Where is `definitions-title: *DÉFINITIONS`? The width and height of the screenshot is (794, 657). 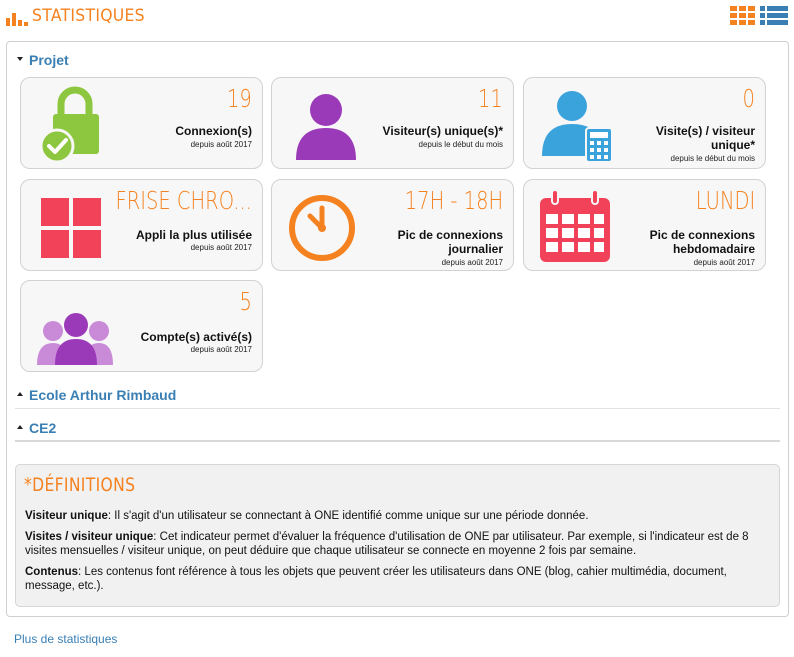
definitions-title: *DÉFINITIONS is located at coordinates (80, 485).